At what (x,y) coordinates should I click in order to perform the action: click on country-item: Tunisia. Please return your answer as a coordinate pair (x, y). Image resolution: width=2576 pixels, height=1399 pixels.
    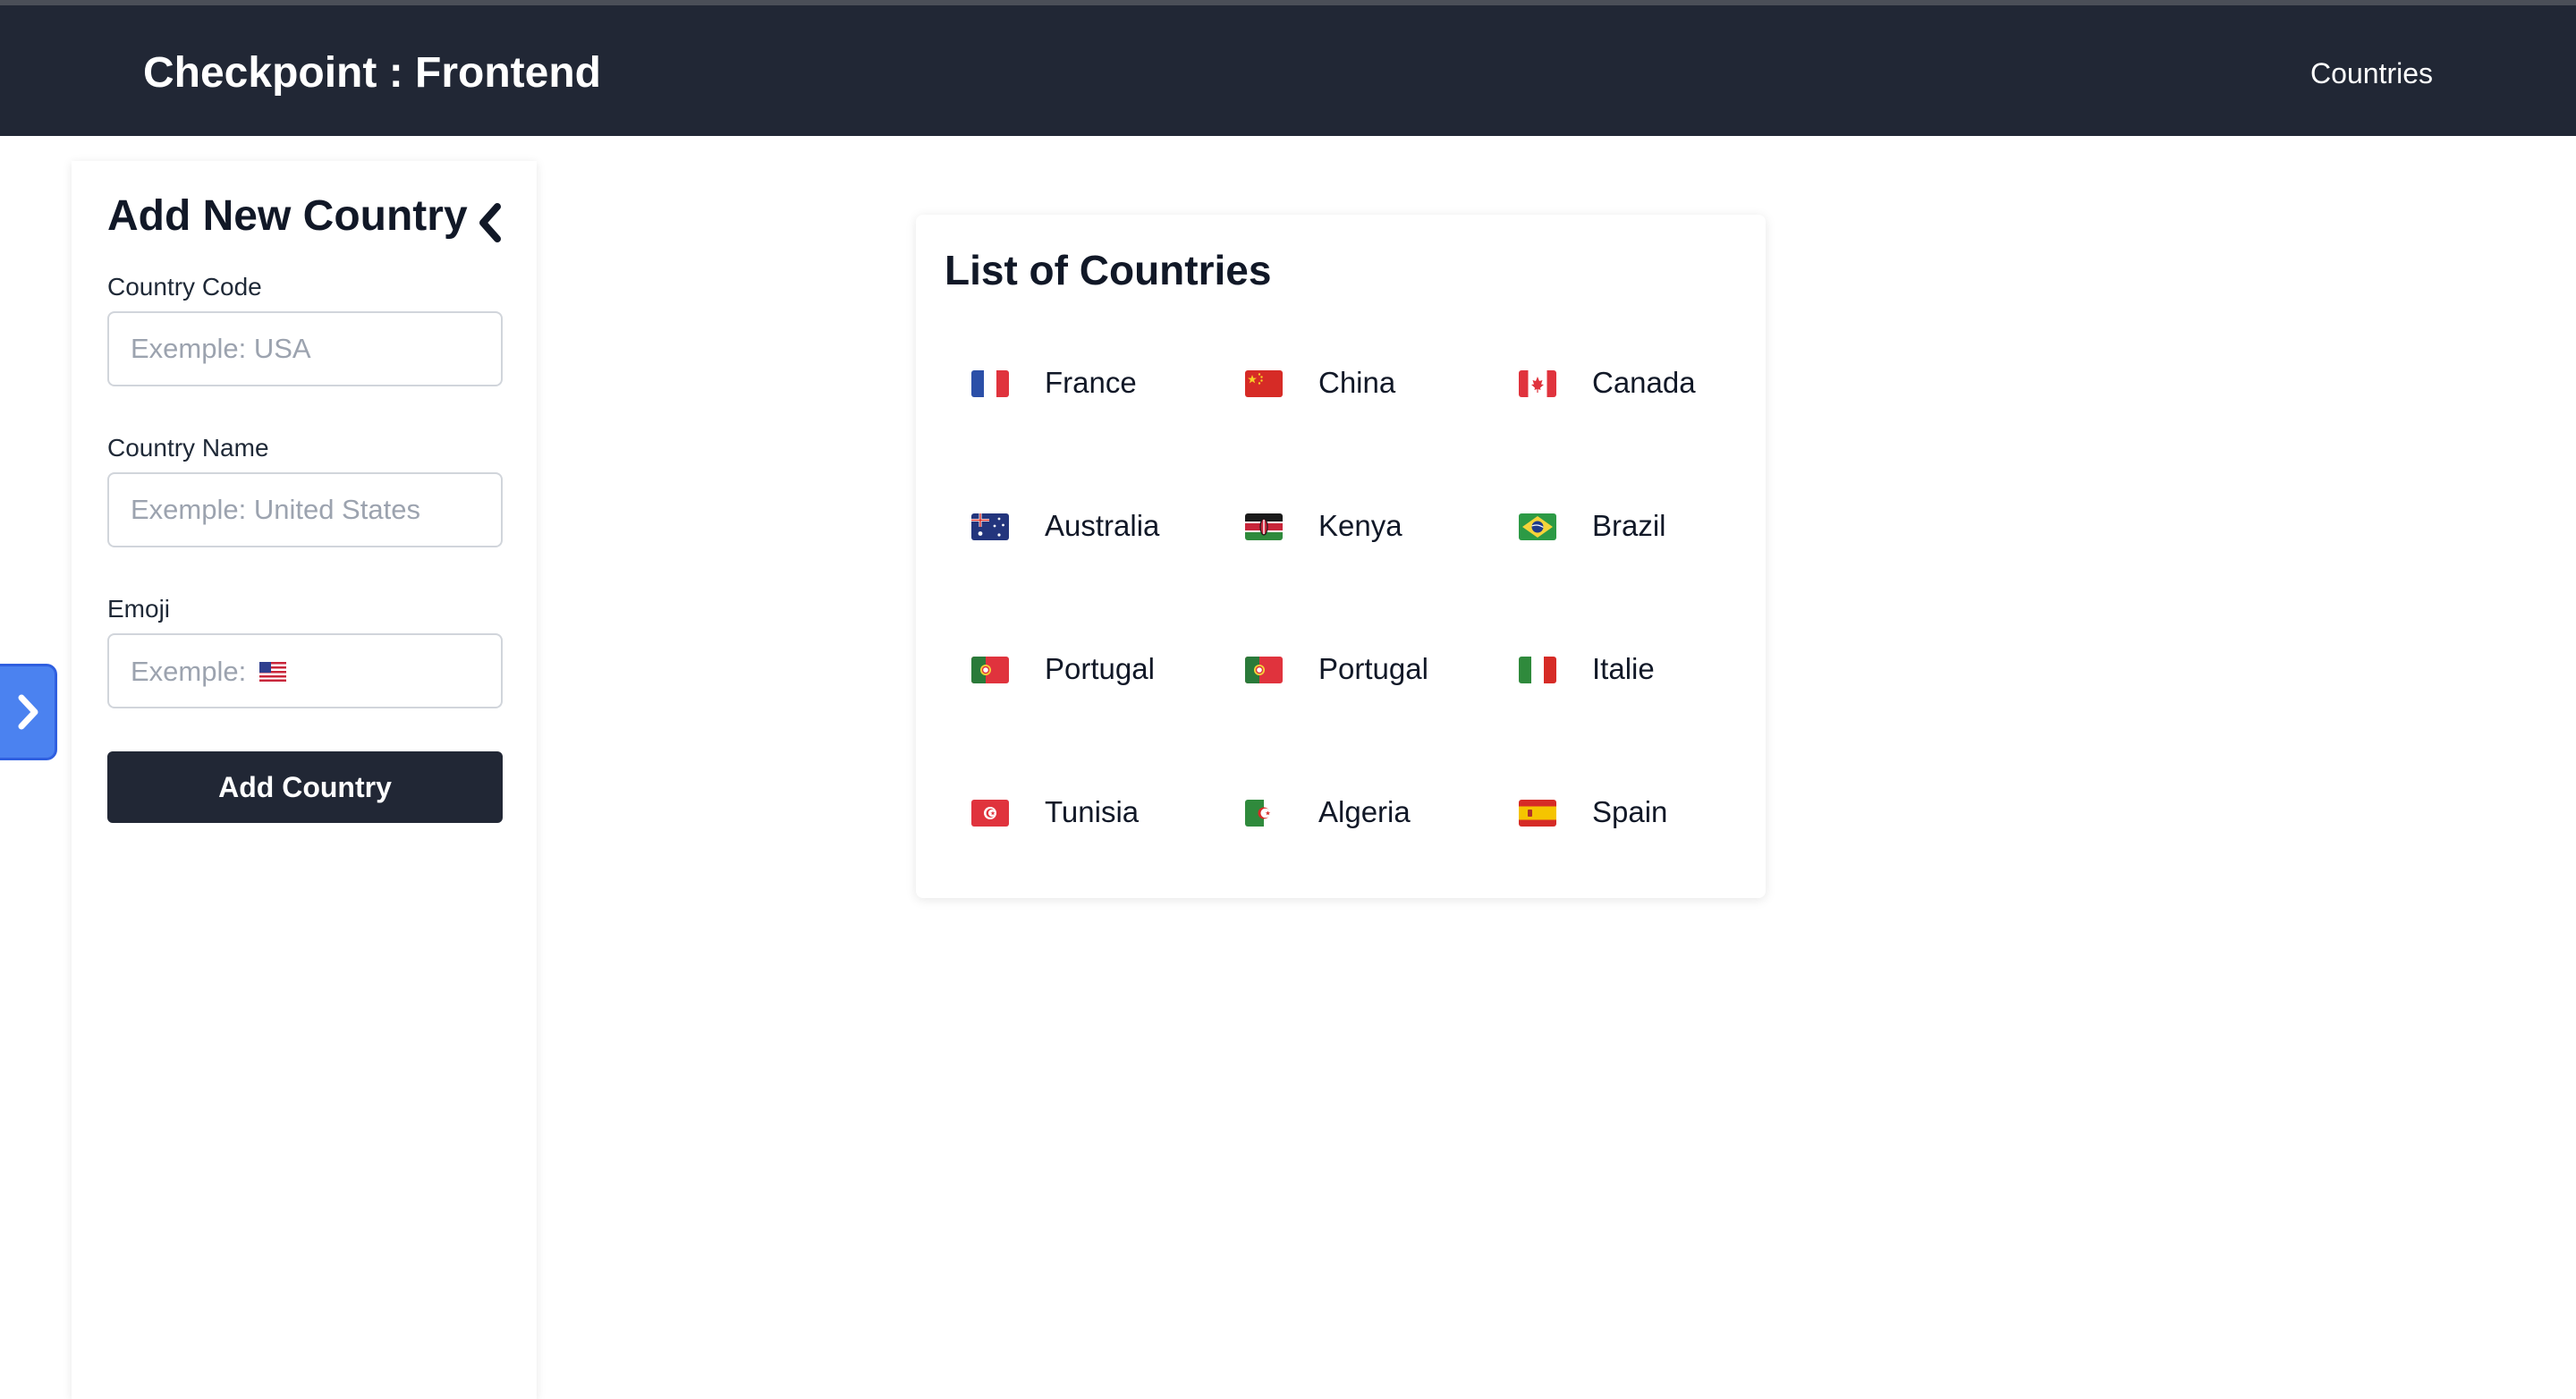
    Looking at the image, I should click on (1081, 821).